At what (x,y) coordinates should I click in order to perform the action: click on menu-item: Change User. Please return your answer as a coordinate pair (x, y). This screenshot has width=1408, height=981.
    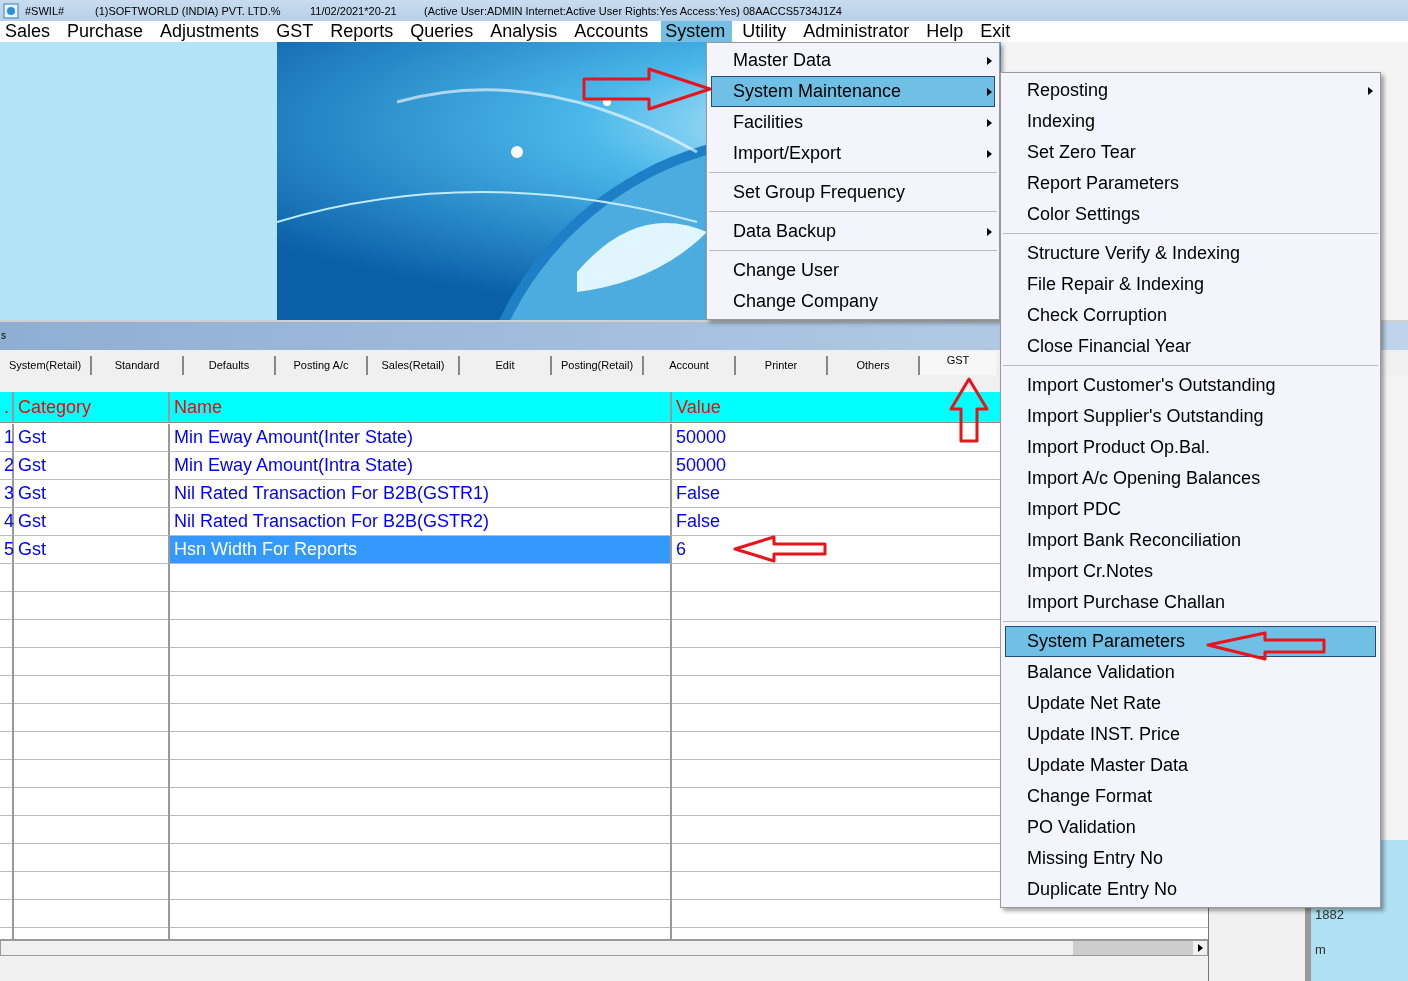
    Looking at the image, I should click on (853, 270).